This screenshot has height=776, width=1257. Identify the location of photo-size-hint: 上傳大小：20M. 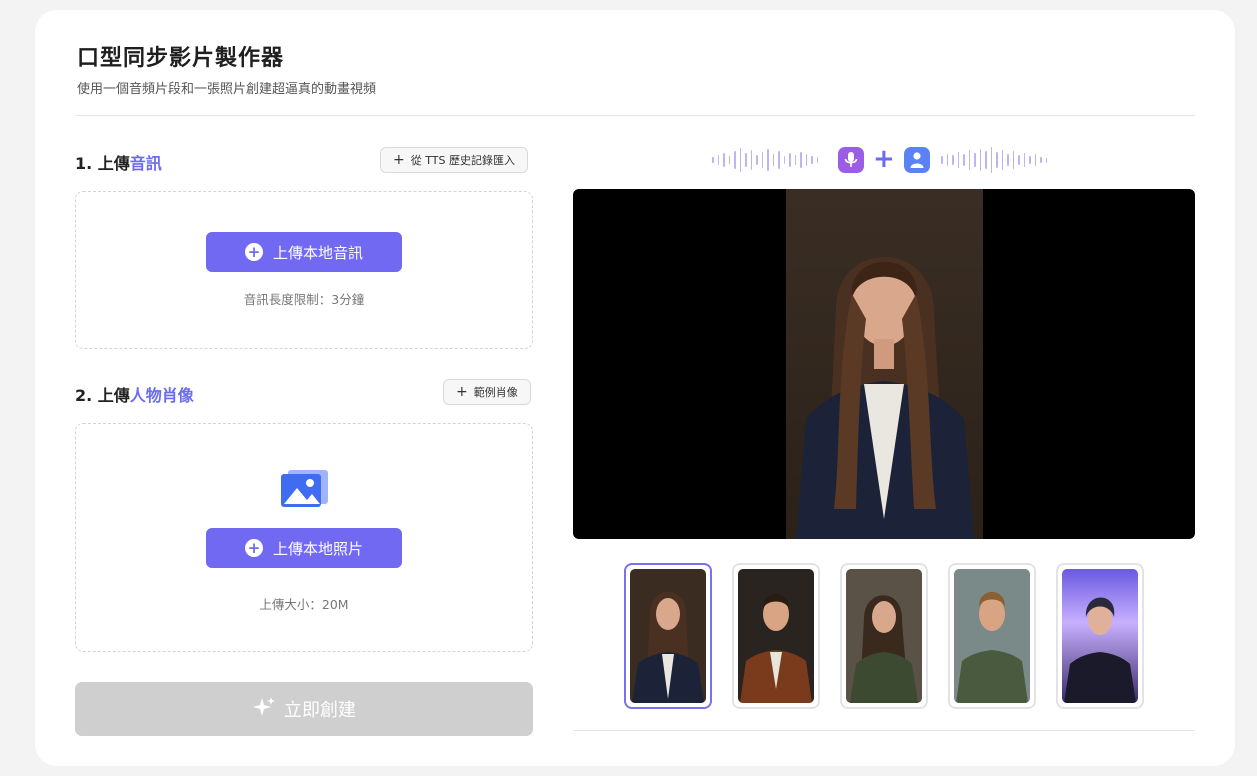
(304, 604).